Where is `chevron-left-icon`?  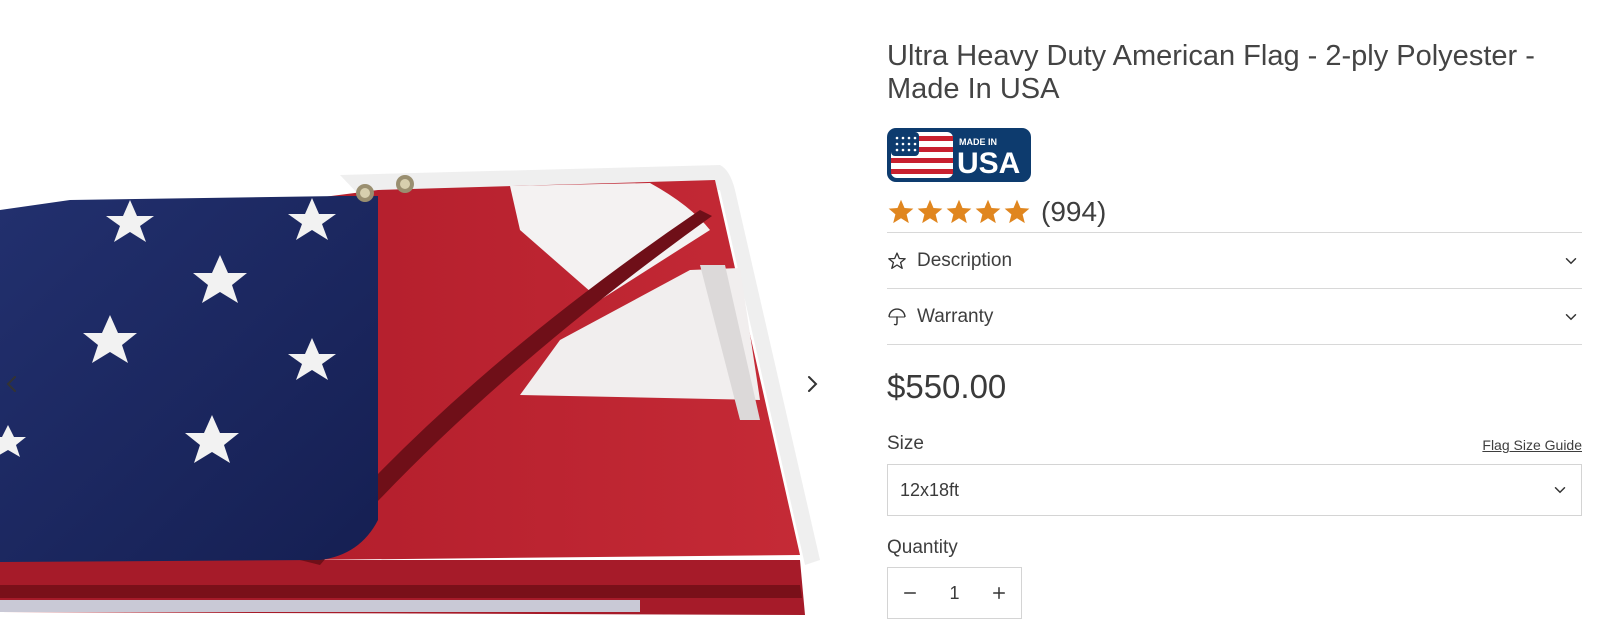 chevron-left-icon is located at coordinates (11, 384).